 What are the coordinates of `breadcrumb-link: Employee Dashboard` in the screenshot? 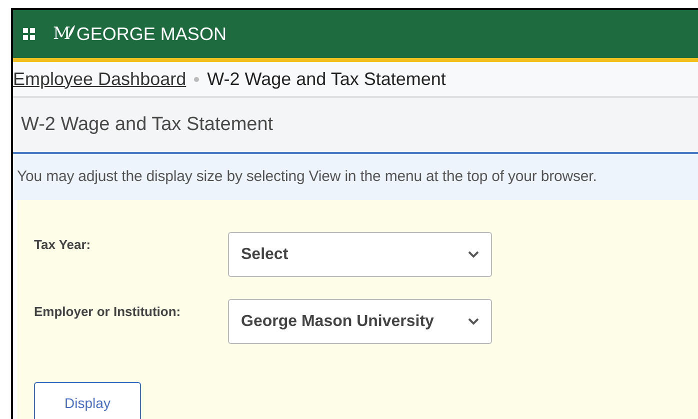 It's located at (99, 79).